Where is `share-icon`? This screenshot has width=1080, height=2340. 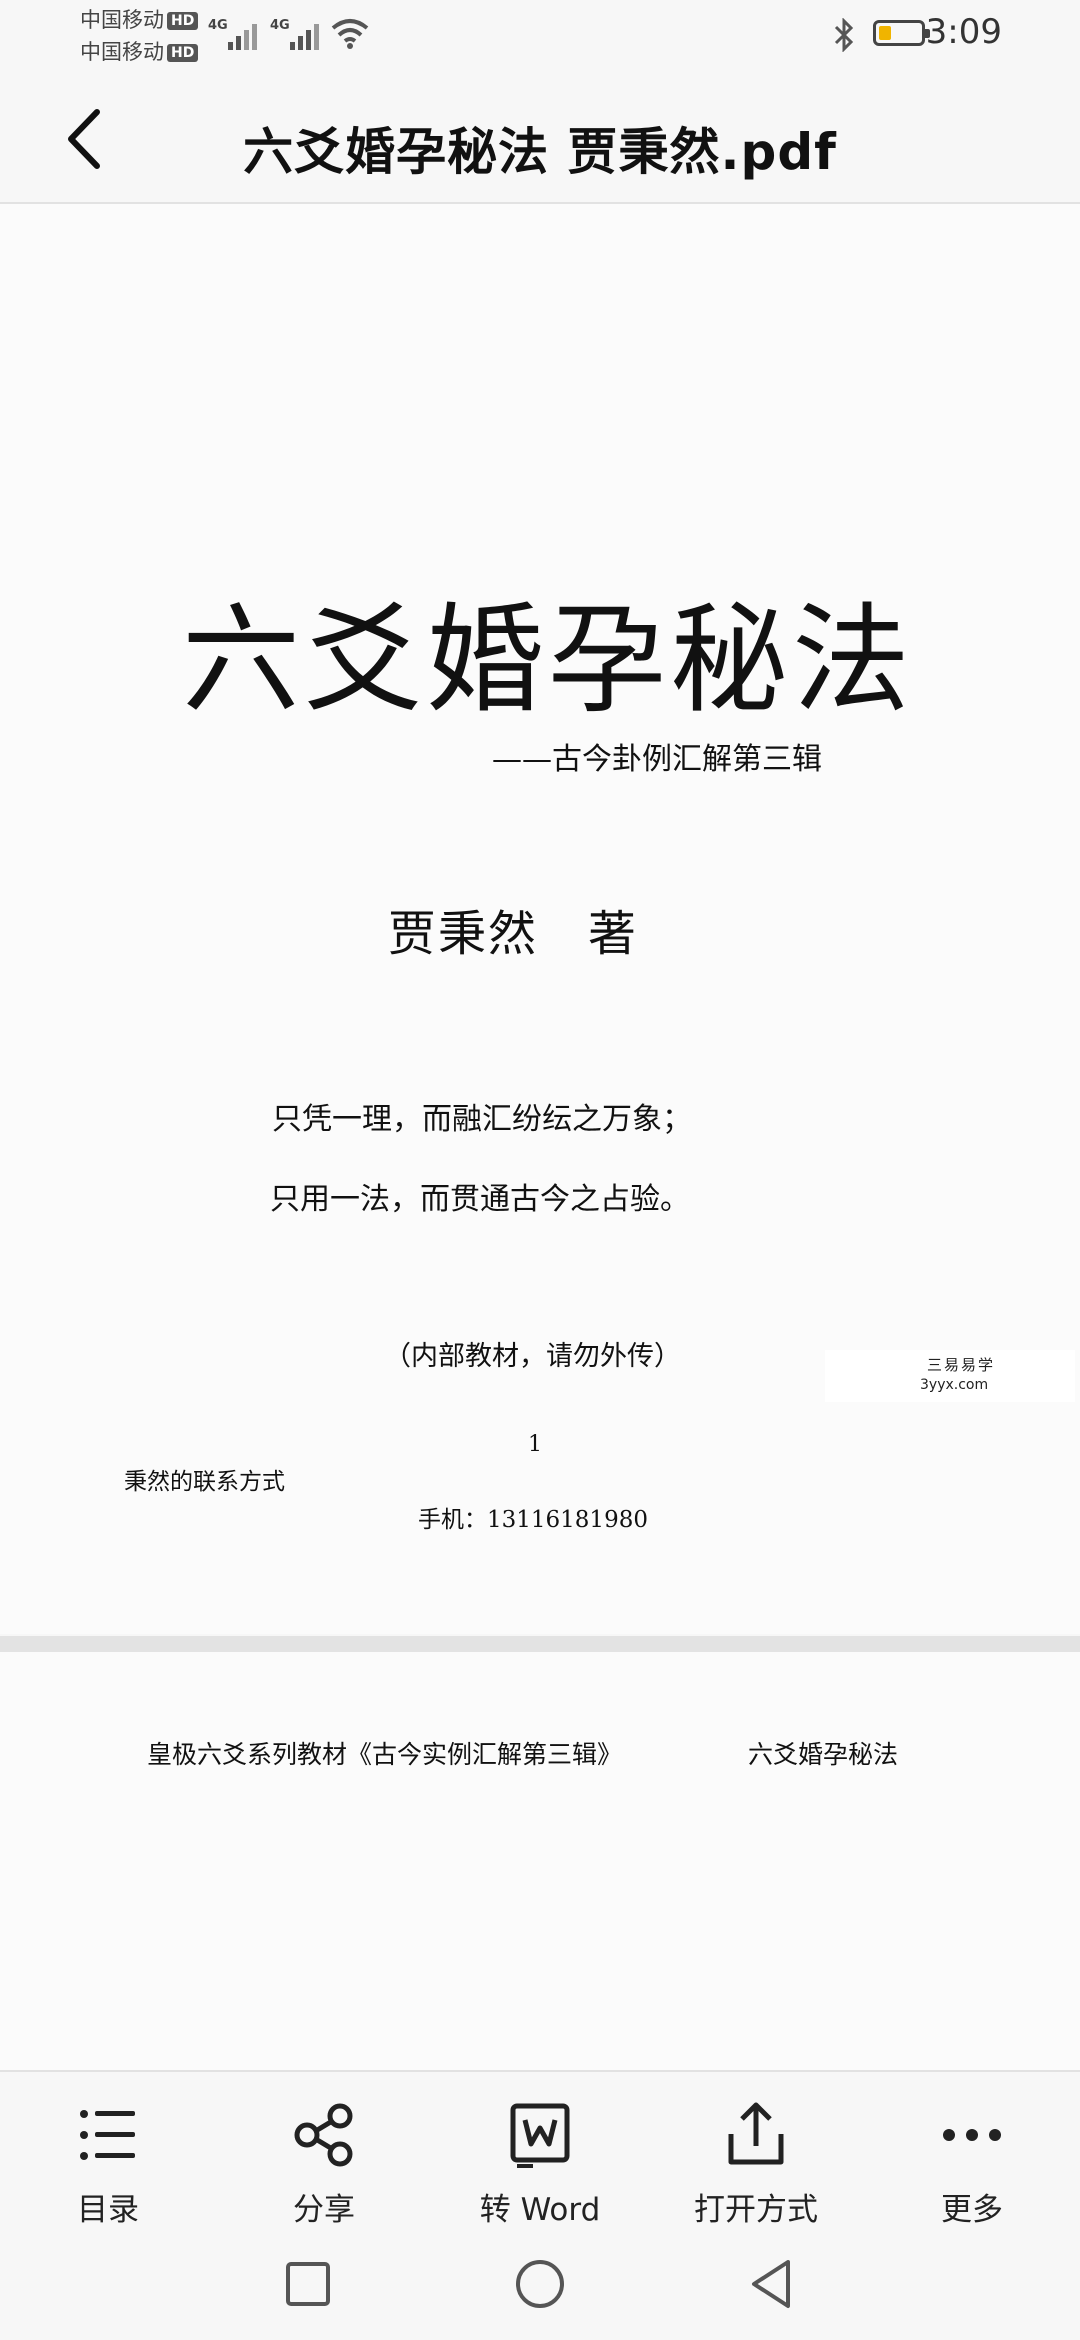
share-icon is located at coordinates (323, 2135).